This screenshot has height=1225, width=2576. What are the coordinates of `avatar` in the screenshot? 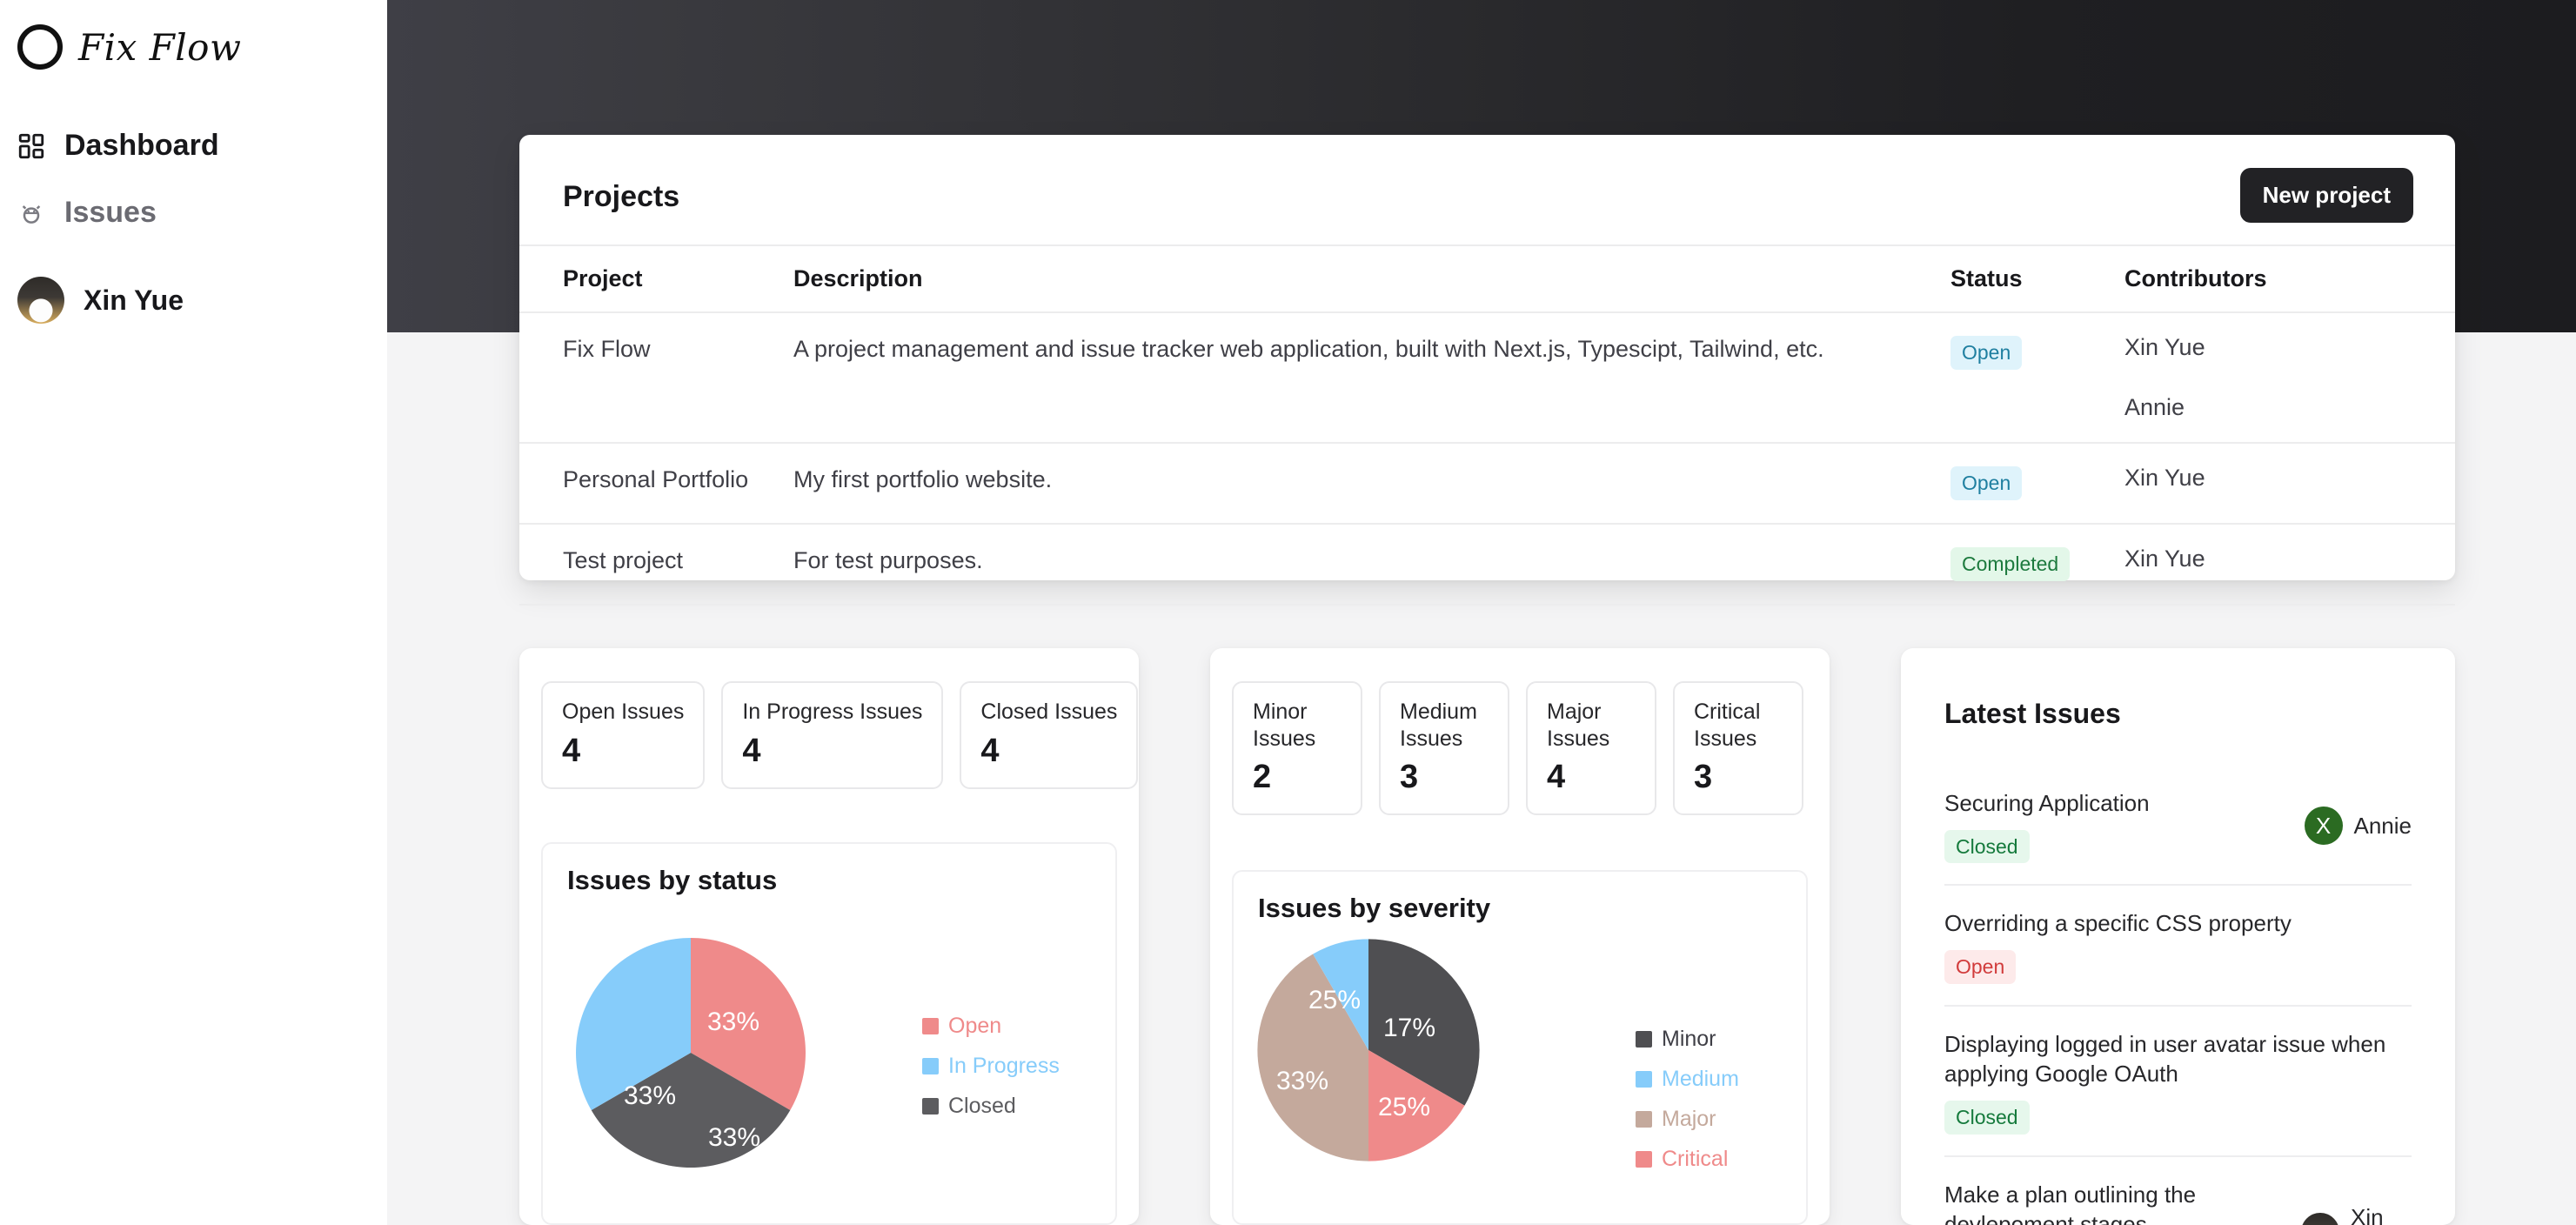 It's located at (2320, 1219).